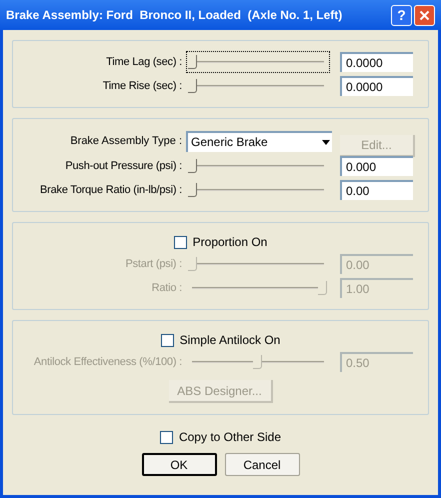 This screenshot has height=498, width=441. I want to click on close-icon, so click(424, 15).